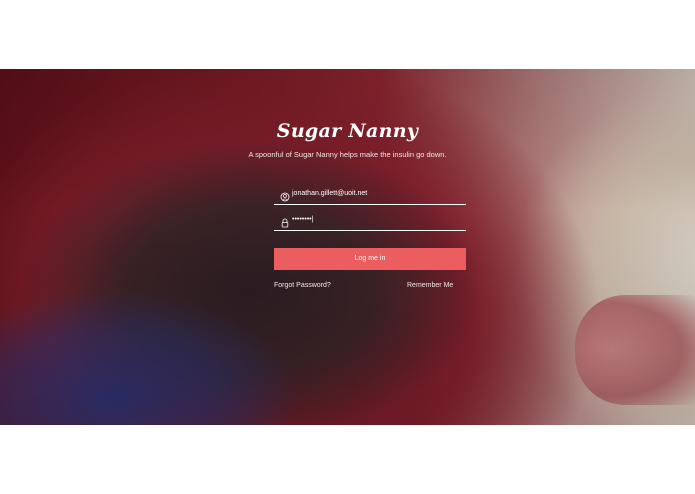  What do you see at coordinates (285, 221) in the screenshot?
I see `lock-icon` at bounding box center [285, 221].